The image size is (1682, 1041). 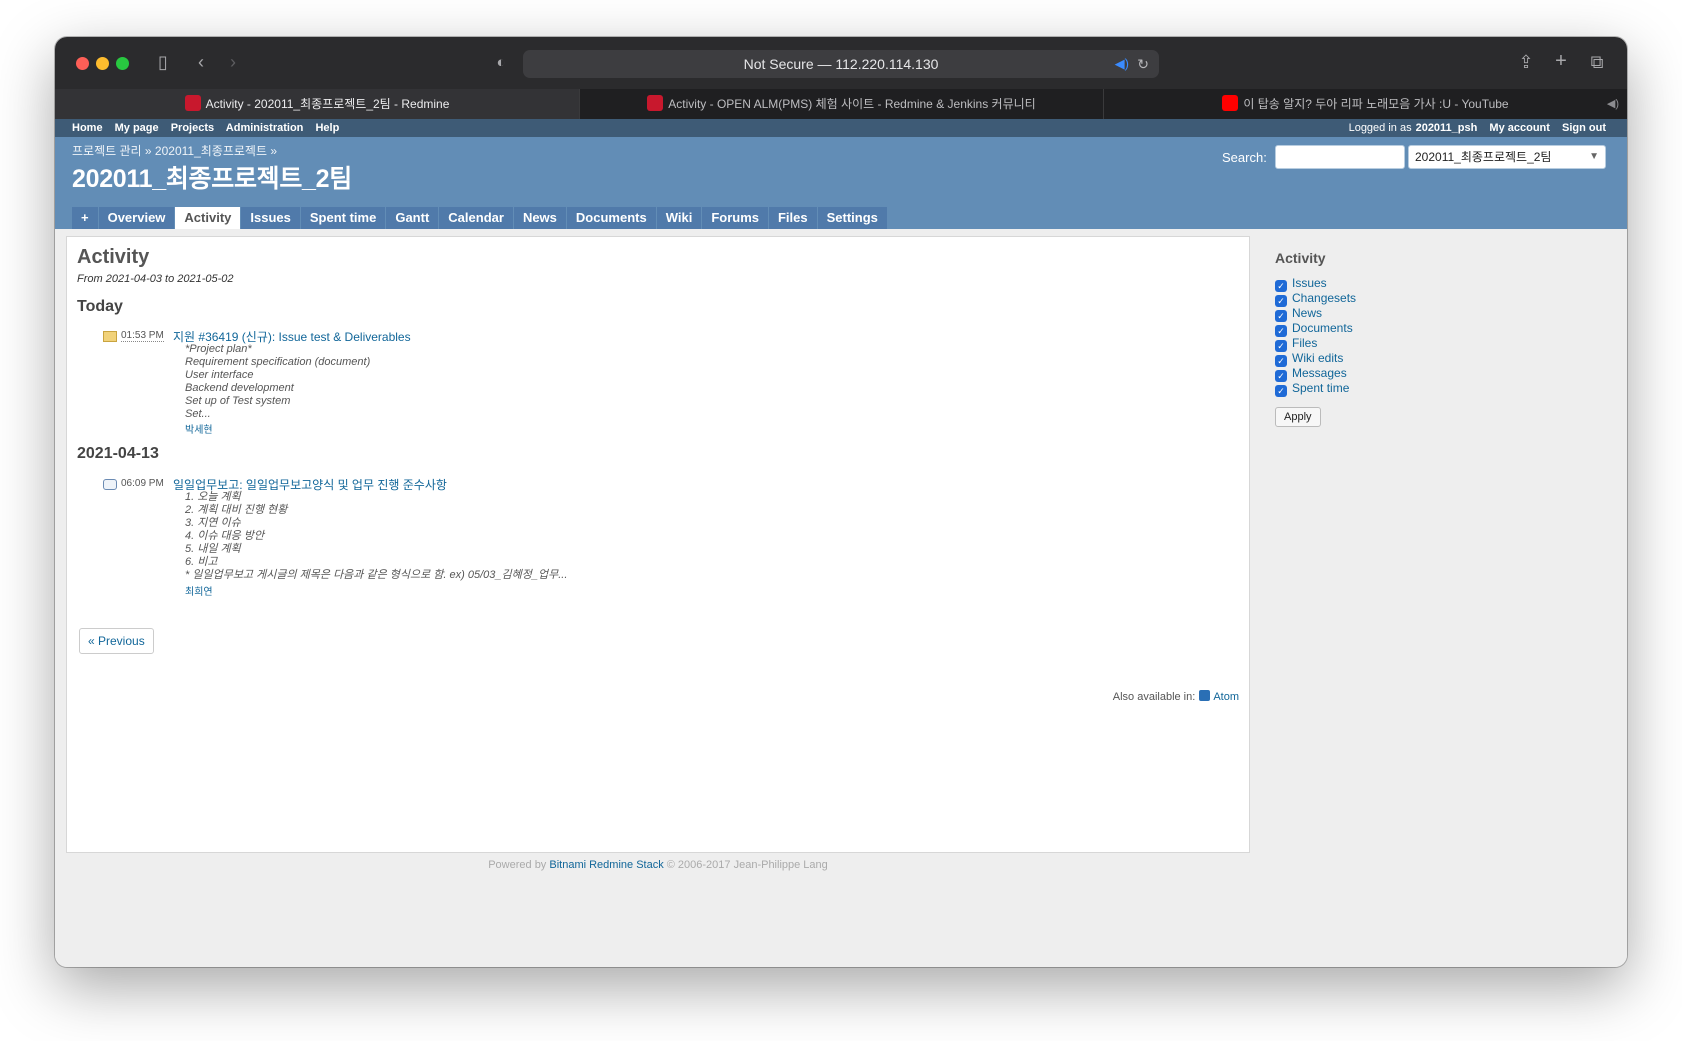 What do you see at coordinates (218, 349) in the screenshot?
I see `description-line: *Project plan*` at bounding box center [218, 349].